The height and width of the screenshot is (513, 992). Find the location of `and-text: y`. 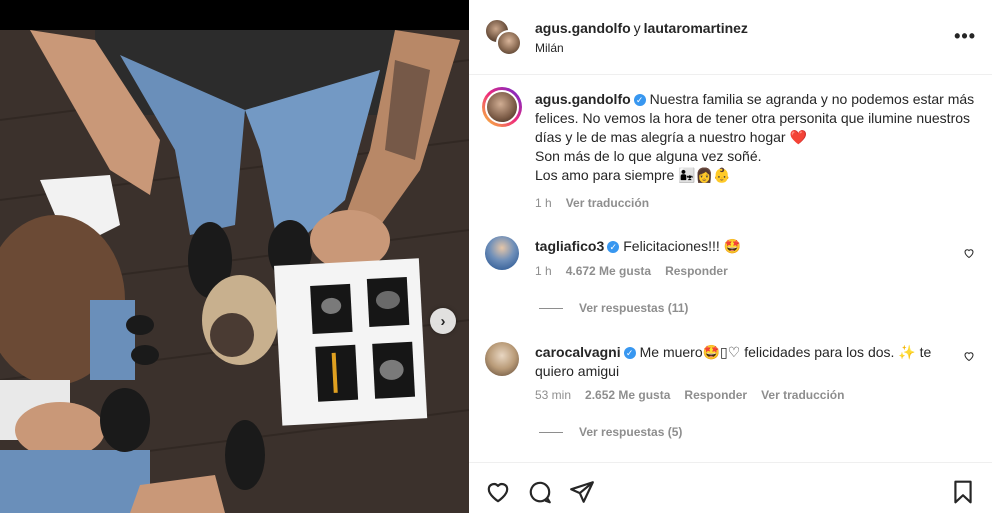

and-text: y is located at coordinates (637, 28).